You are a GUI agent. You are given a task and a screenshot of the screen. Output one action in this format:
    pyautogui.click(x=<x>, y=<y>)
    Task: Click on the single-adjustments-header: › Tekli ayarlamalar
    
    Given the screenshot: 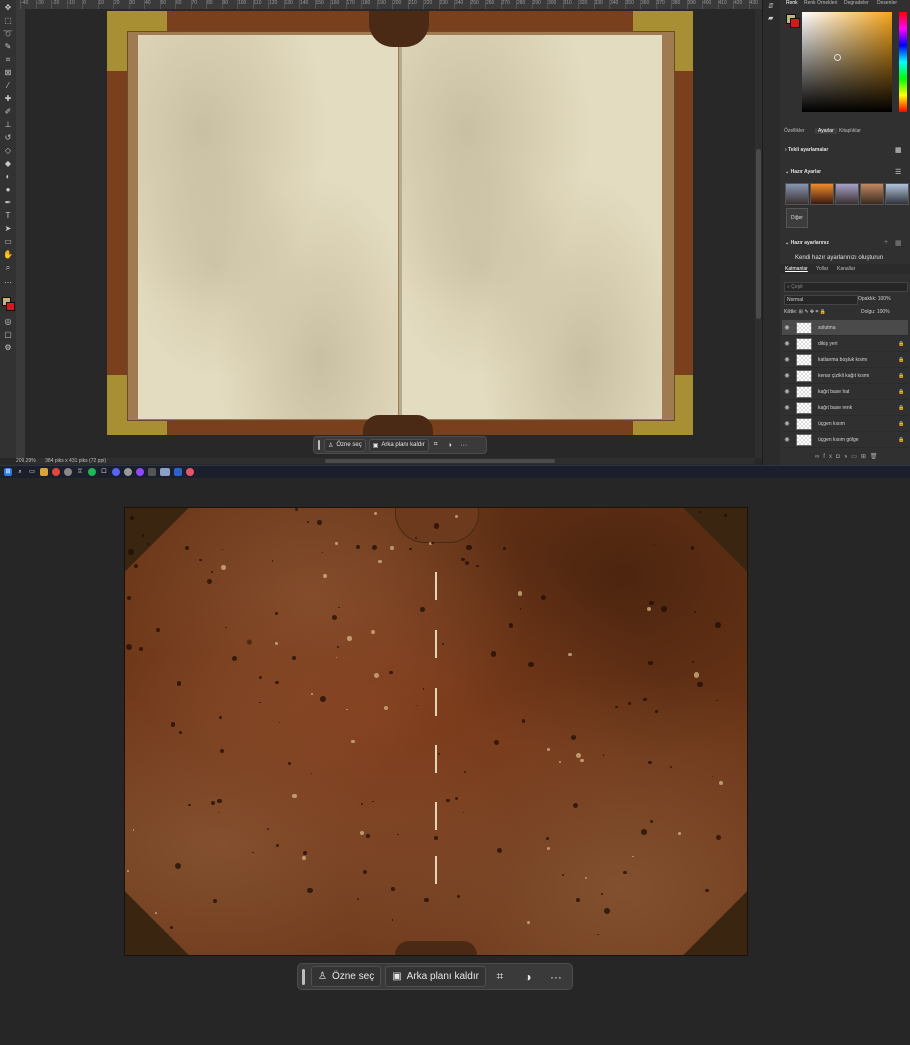 What is the action you would take?
    pyautogui.click(x=806, y=150)
    